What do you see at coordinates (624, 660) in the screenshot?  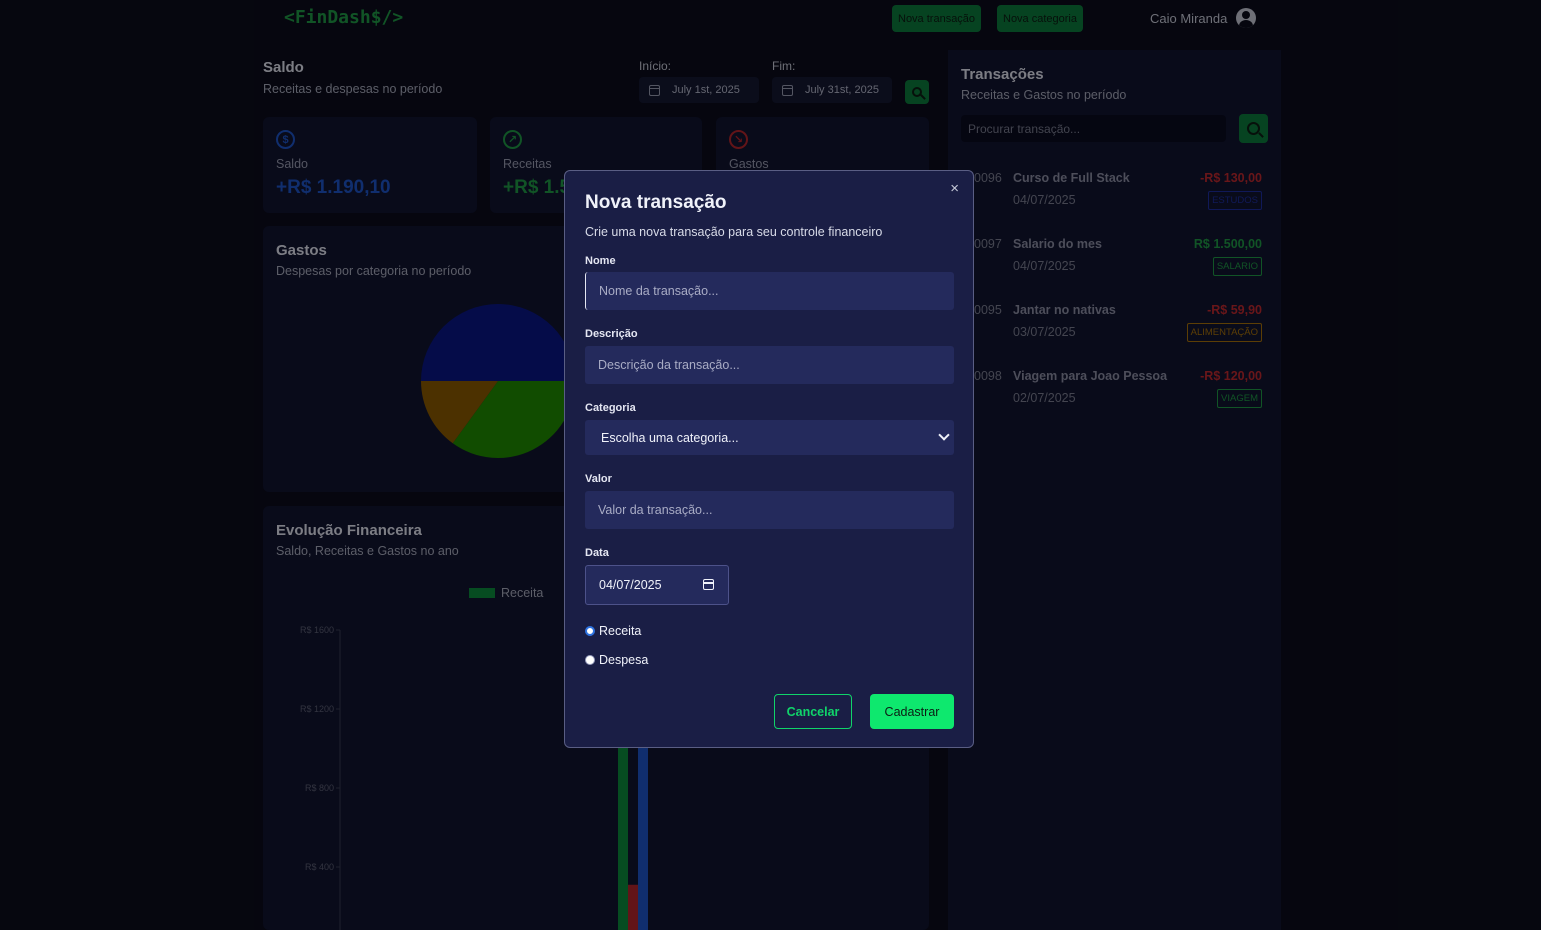 I see `radio-expense-label: Despesa` at bounding box center [624, 660].